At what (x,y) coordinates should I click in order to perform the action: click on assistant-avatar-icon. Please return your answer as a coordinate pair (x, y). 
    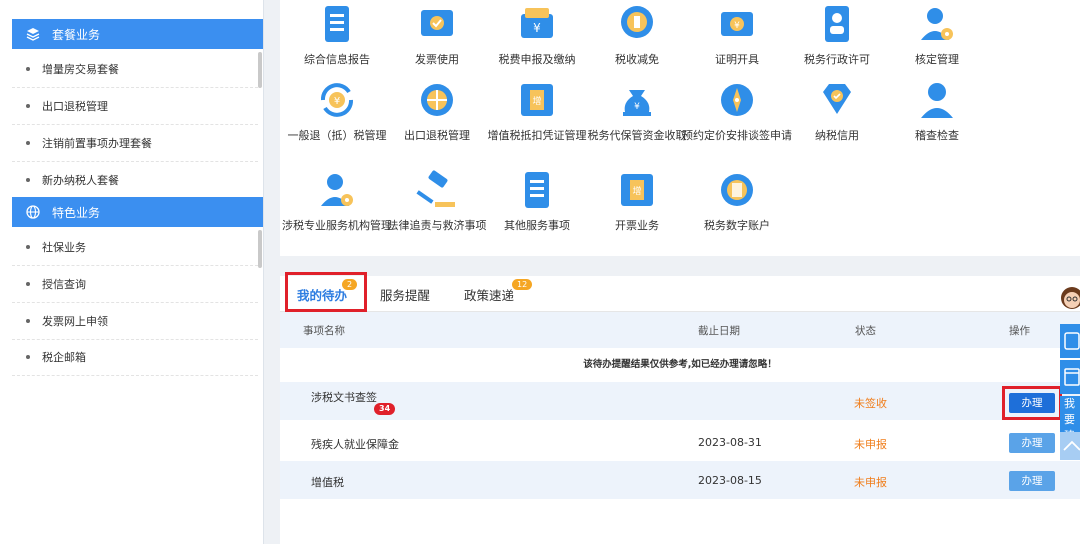
    Looking at the image, I should click on (1068, 305).